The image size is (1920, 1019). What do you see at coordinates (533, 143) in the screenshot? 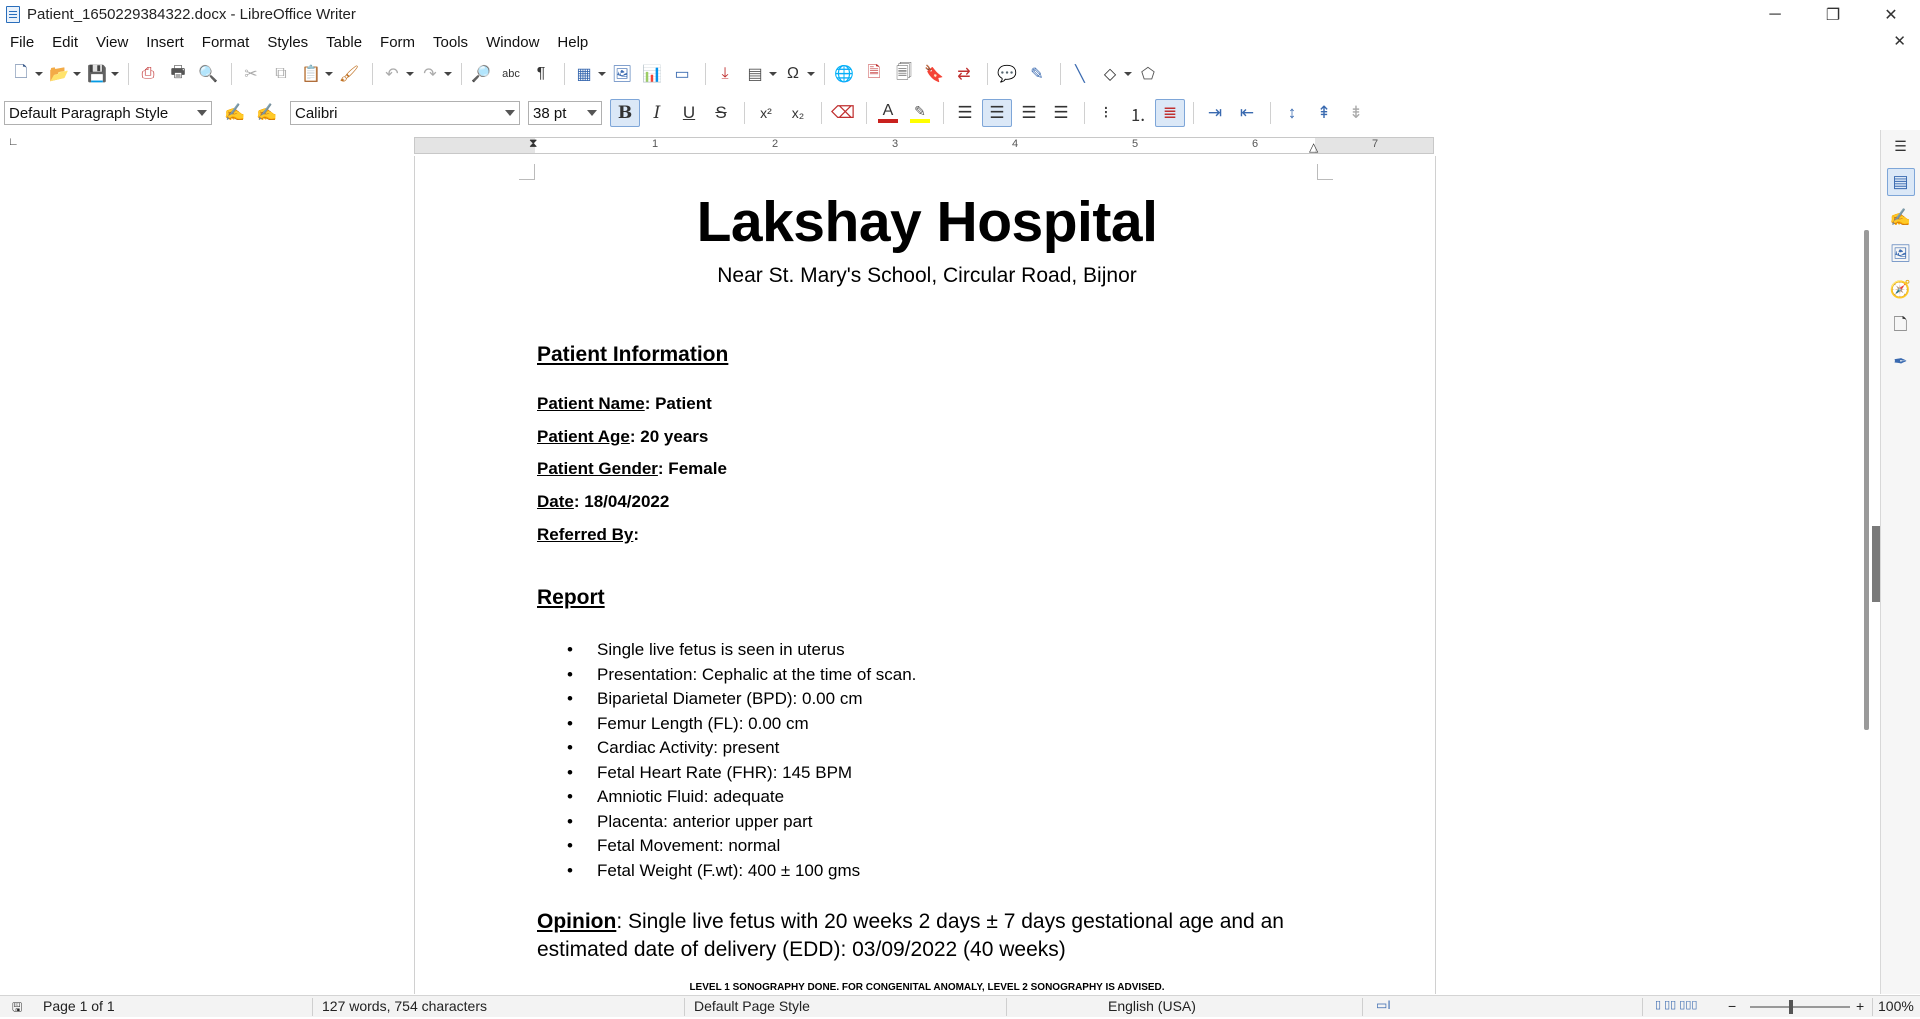
I see `left-indent-marker: ⧗` at bounding box center [533, 143].